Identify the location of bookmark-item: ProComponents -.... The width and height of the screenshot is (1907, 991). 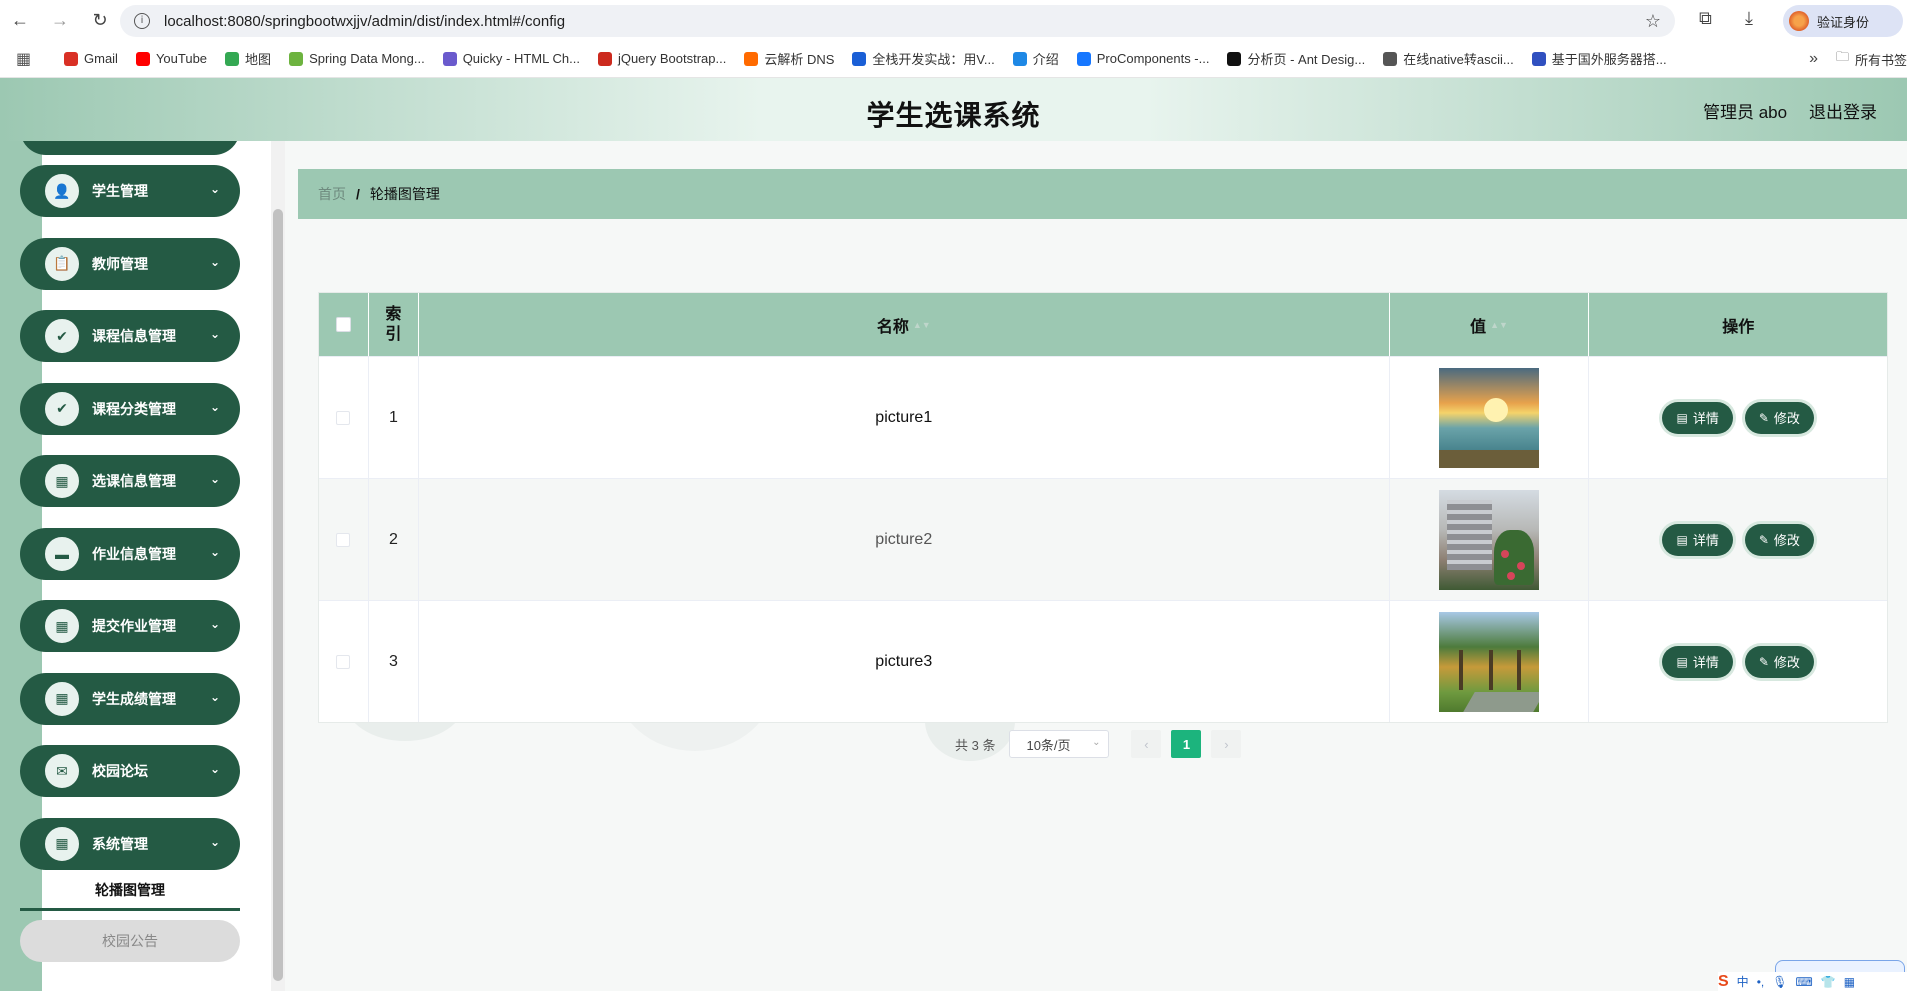
(1142, 58).